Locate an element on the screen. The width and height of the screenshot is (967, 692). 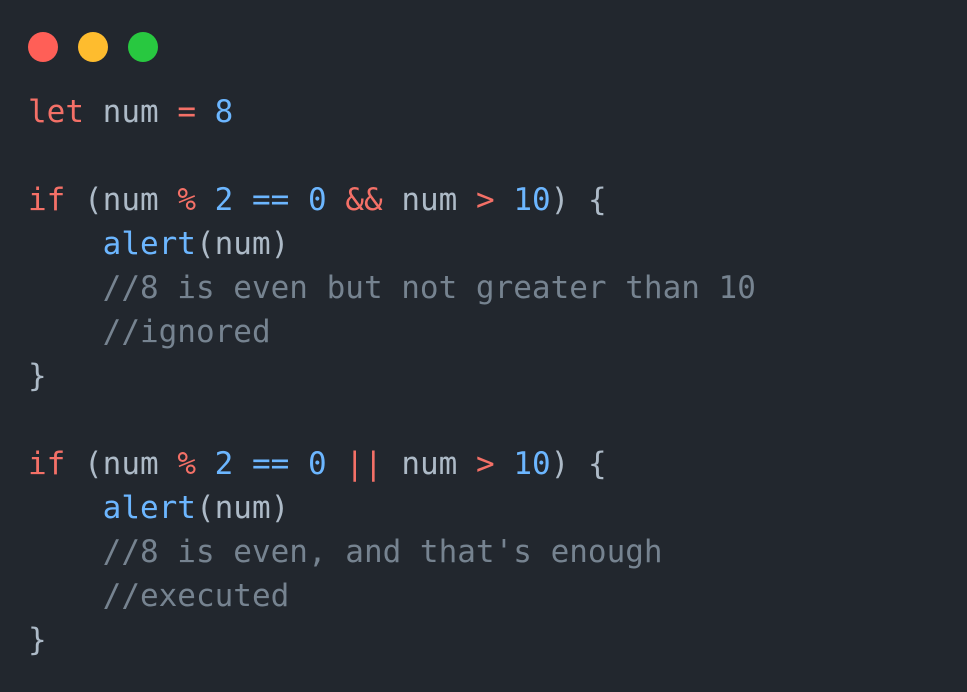
code-token-number: 8 is located at coordinates (224, 112).